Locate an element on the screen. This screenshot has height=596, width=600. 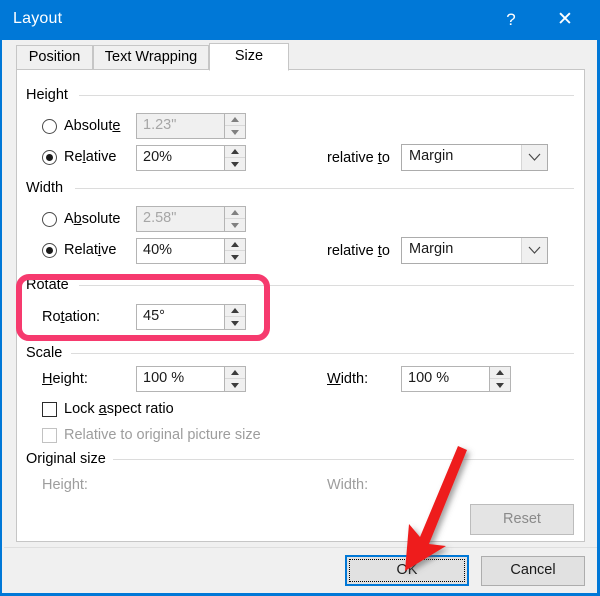
height-relative-to-combobox: Margin is located at coordinates (474, 157).